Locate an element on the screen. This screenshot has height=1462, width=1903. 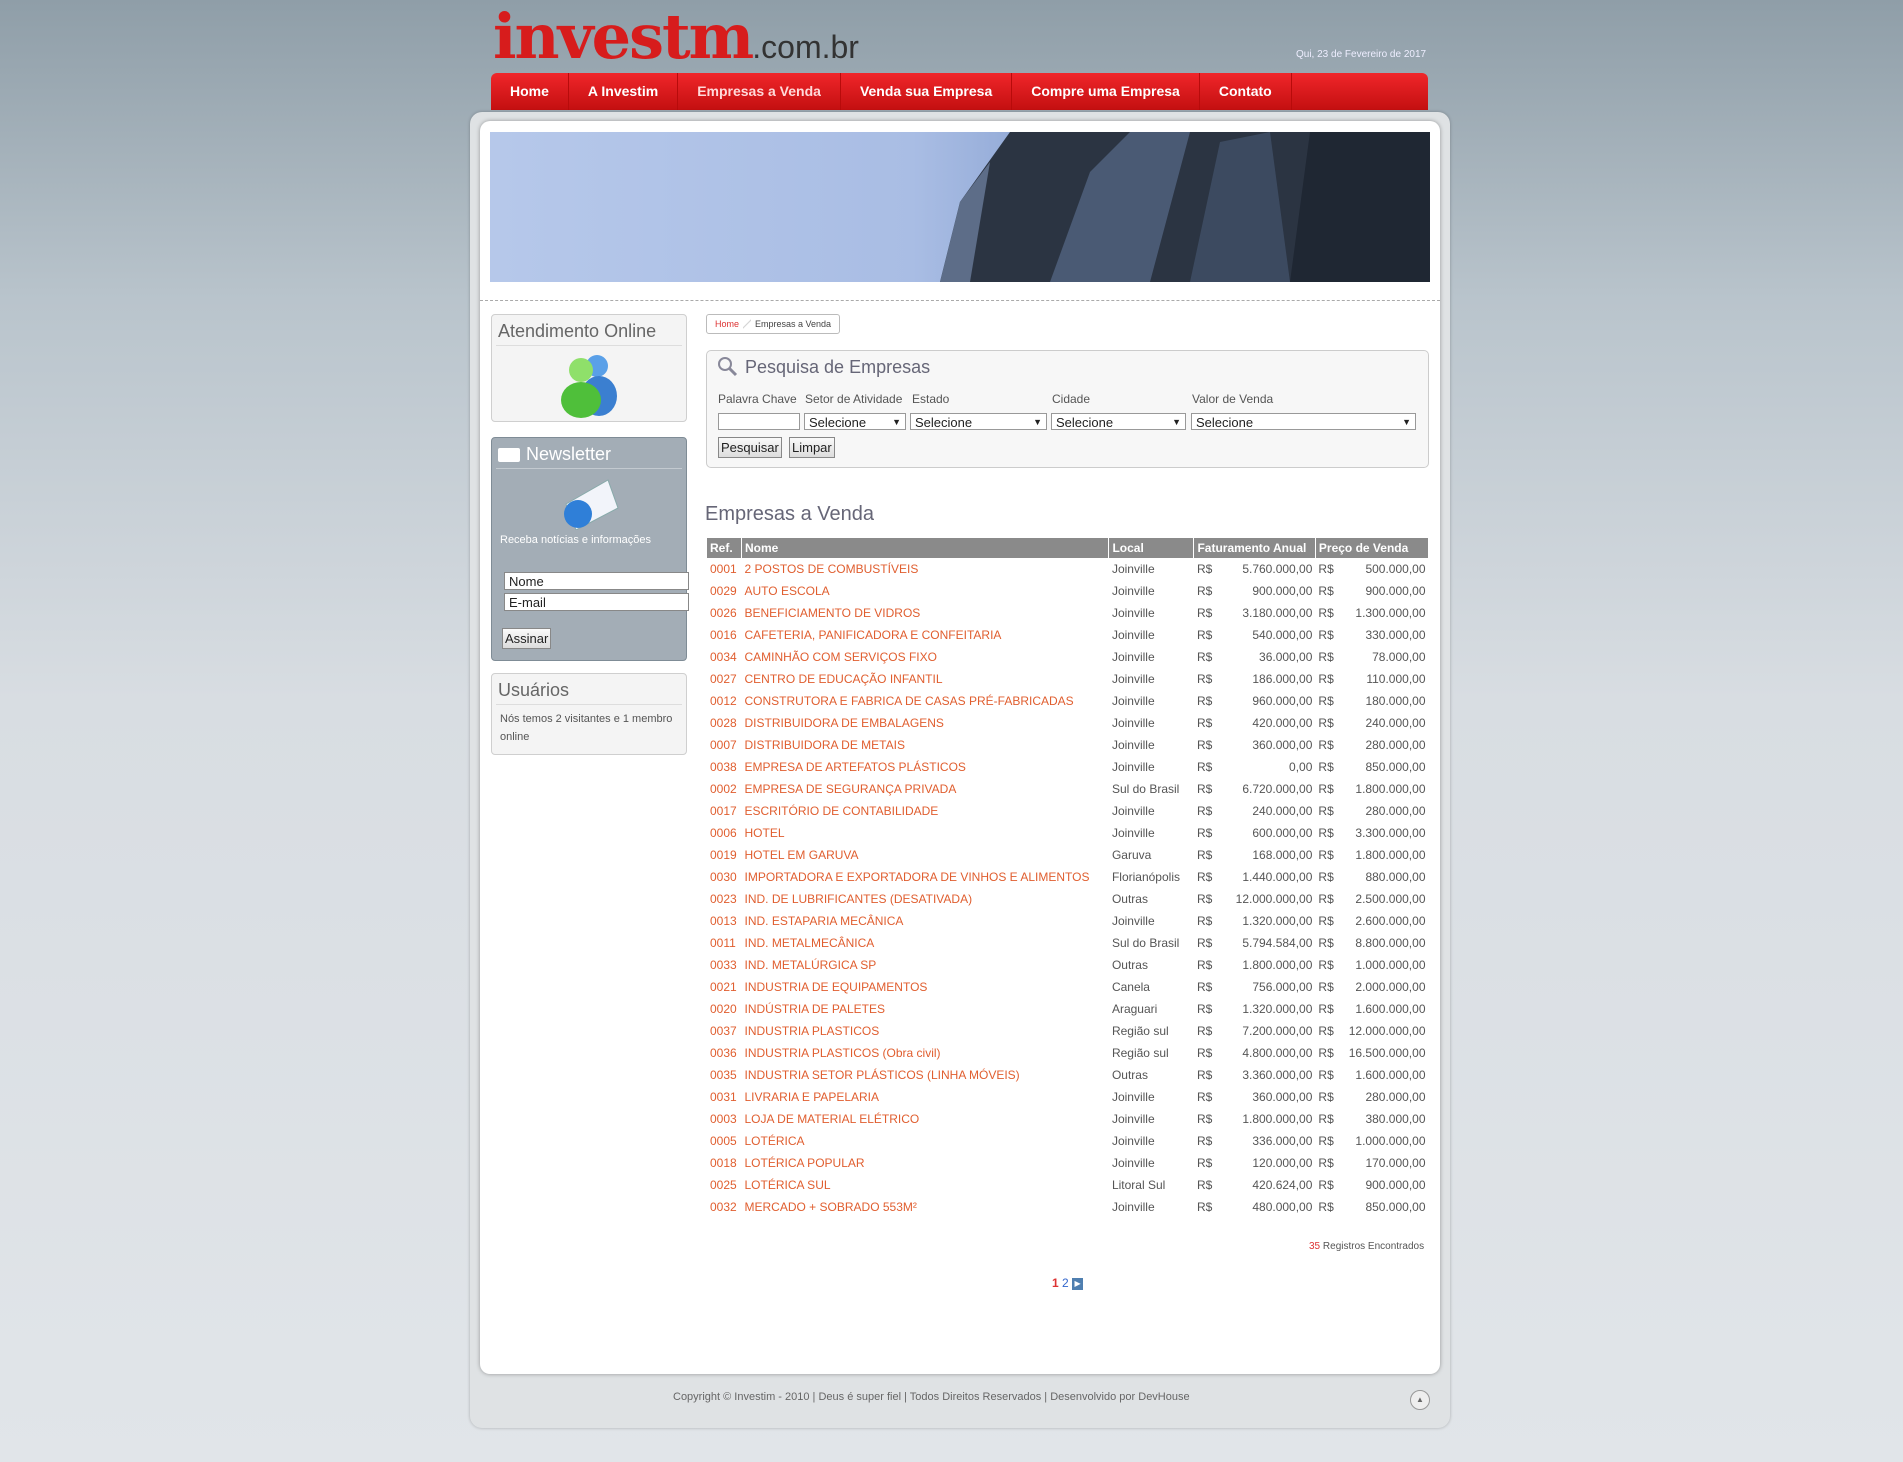
row-name: EMPRESA DE ARTEFATOS PLÁSTICOS is located at coordinates (925, 767).